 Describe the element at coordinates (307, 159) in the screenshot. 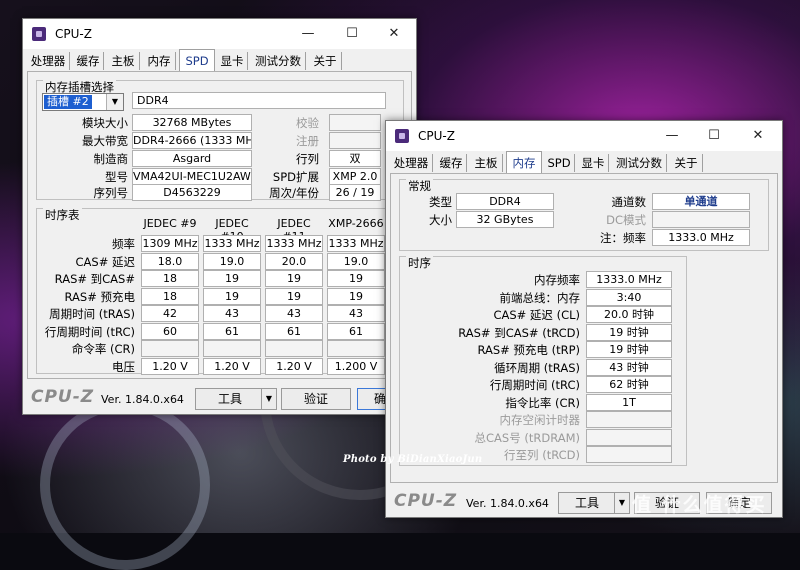

I see `rank-label: 行列` at that location.